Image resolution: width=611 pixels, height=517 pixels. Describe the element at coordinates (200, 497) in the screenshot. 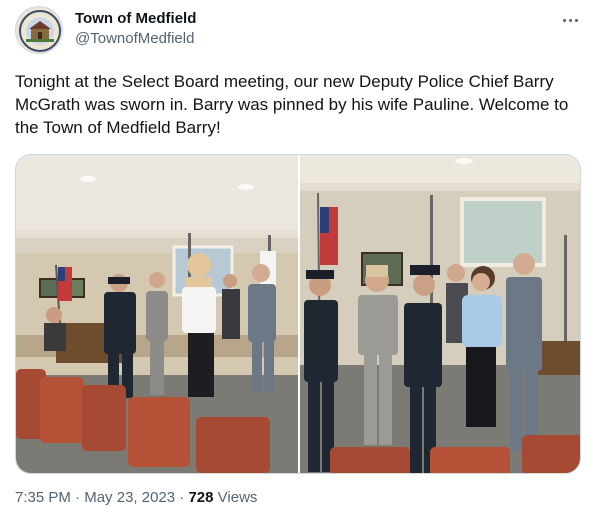

I see `views-count: 728` at that location.